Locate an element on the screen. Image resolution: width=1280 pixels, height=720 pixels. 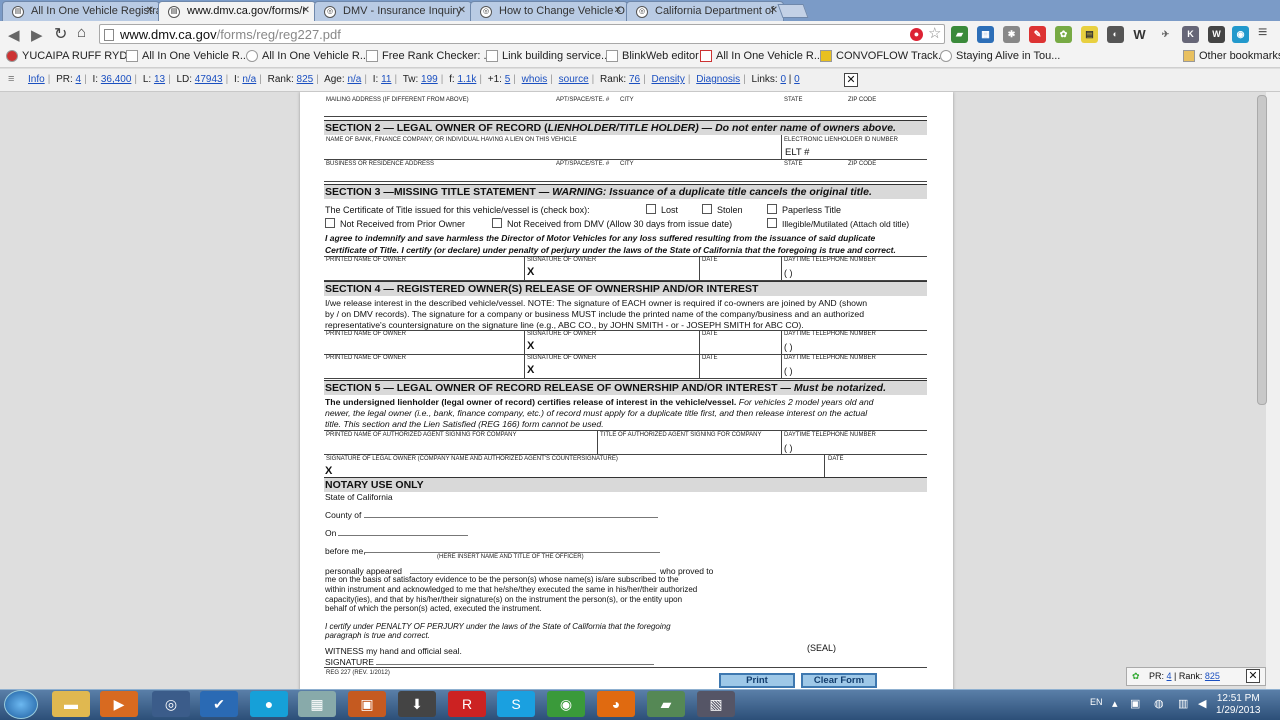
scrollbar-thumb is located at coordinates (1262, 250).